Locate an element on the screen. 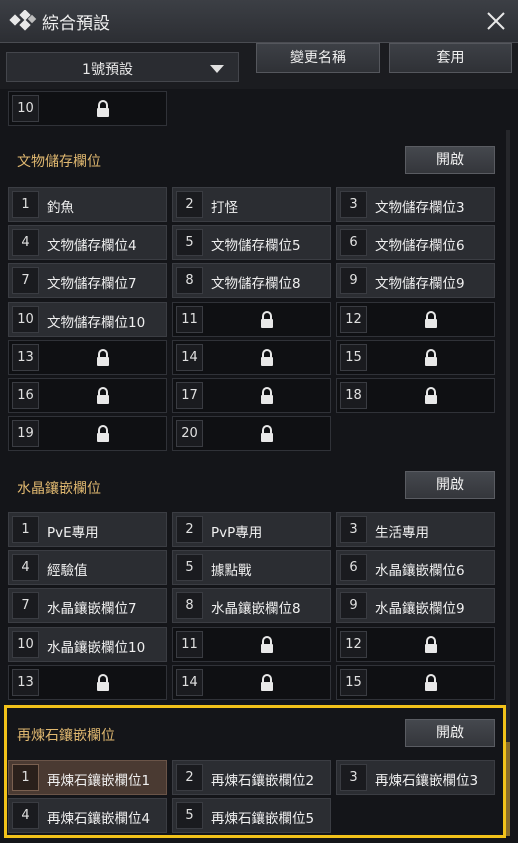 This screenshot has width=518, height=843. preset-slot: 3 生活專用 is located at coordinates (415, 529).